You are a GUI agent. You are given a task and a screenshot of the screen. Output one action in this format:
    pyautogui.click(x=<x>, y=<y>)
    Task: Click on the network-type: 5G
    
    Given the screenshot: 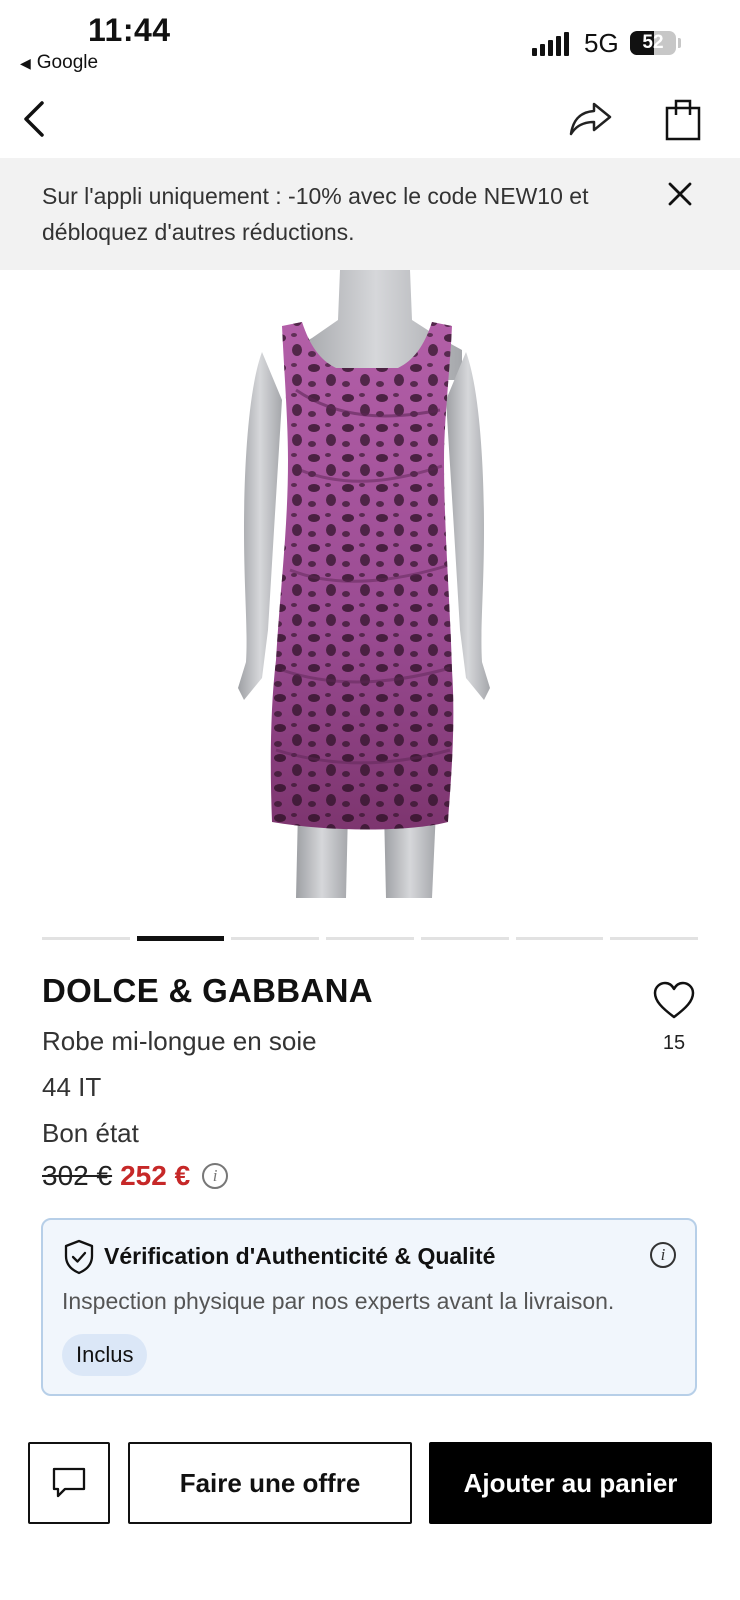 What is the action you would take?
    pyautogui.click(x=601, y=43)
    